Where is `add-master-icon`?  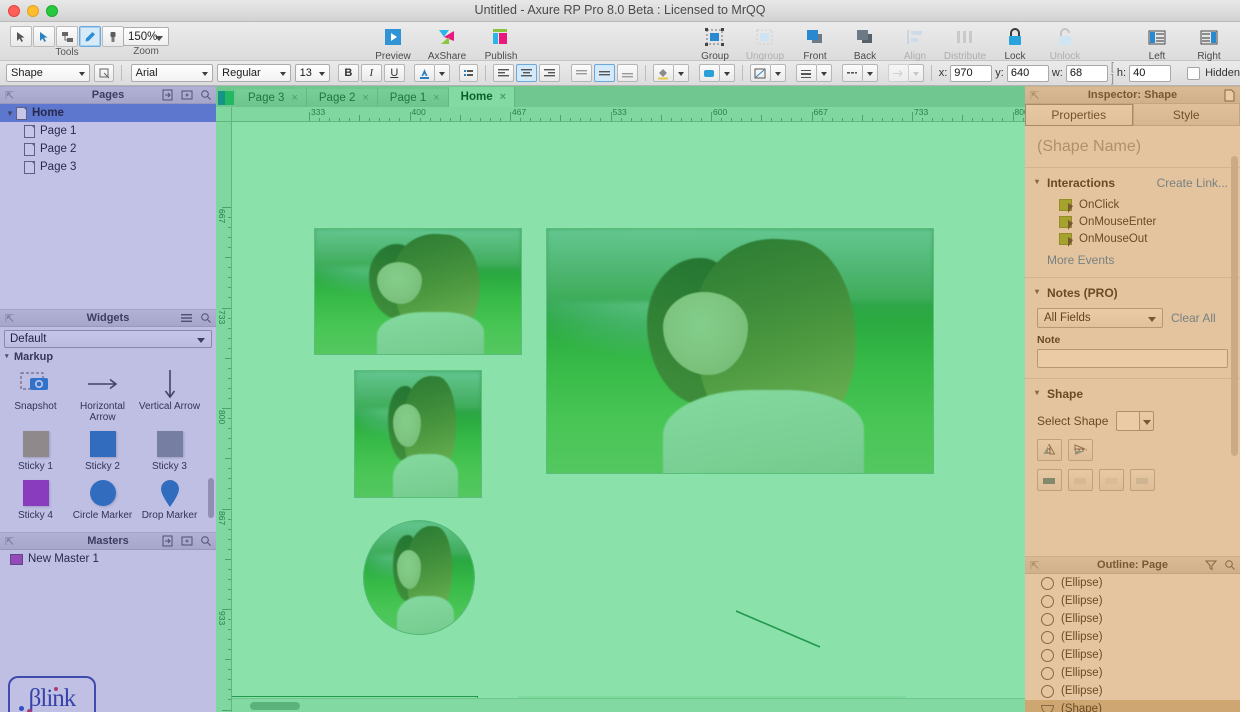
add-master-icon is located at coordinates (167, 541).